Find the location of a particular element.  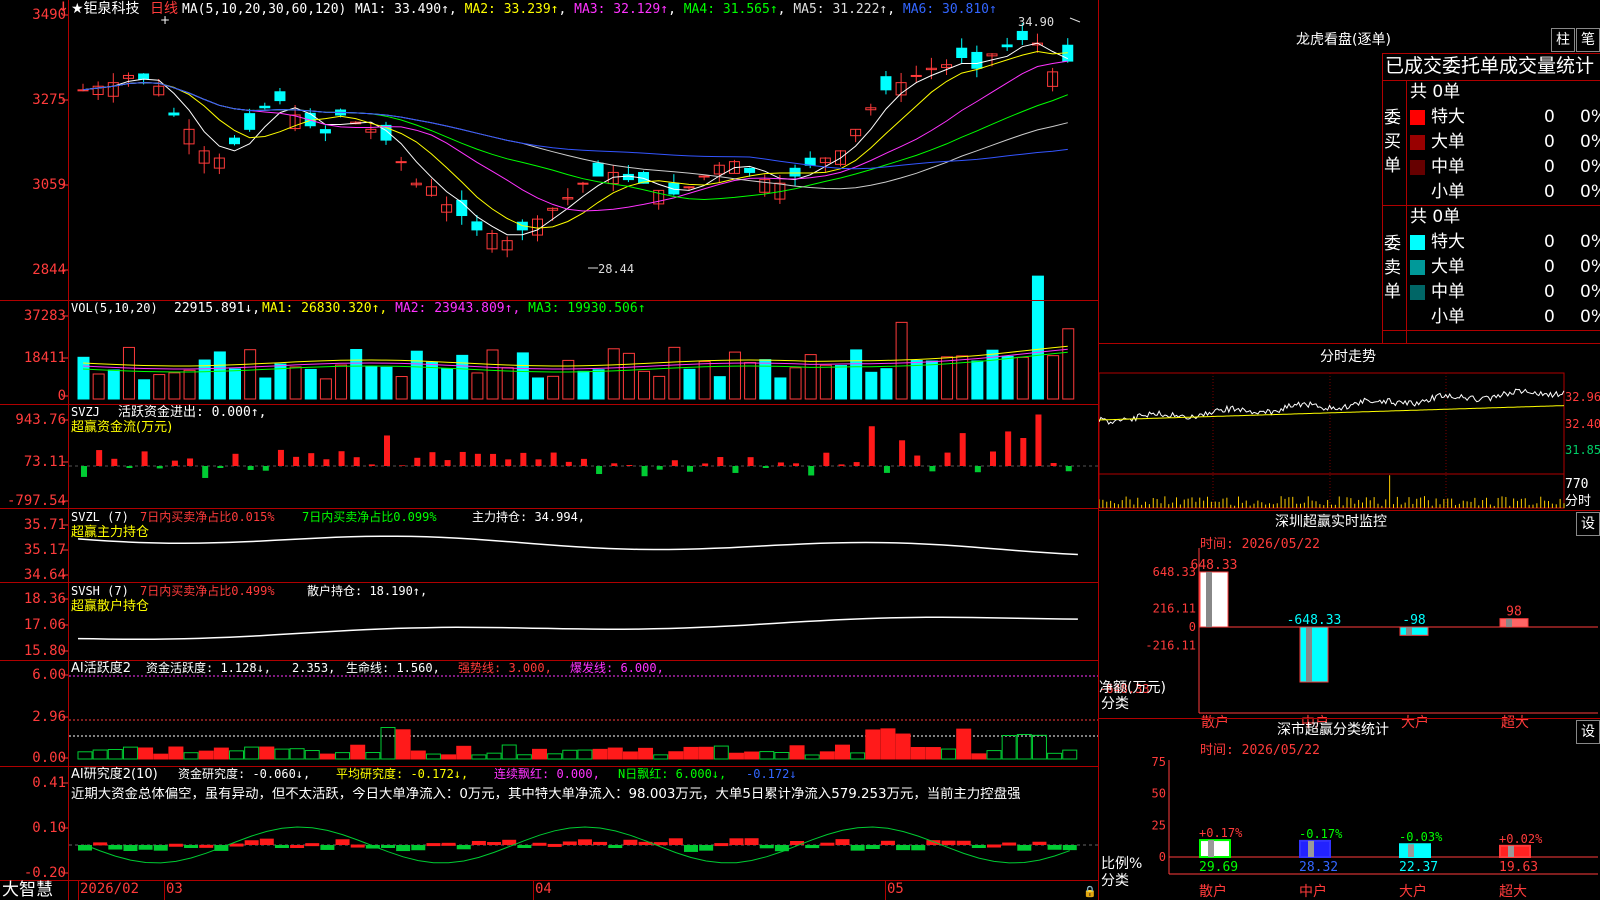

buy-row-name: 小单 is located at coordinates (1448, 192).